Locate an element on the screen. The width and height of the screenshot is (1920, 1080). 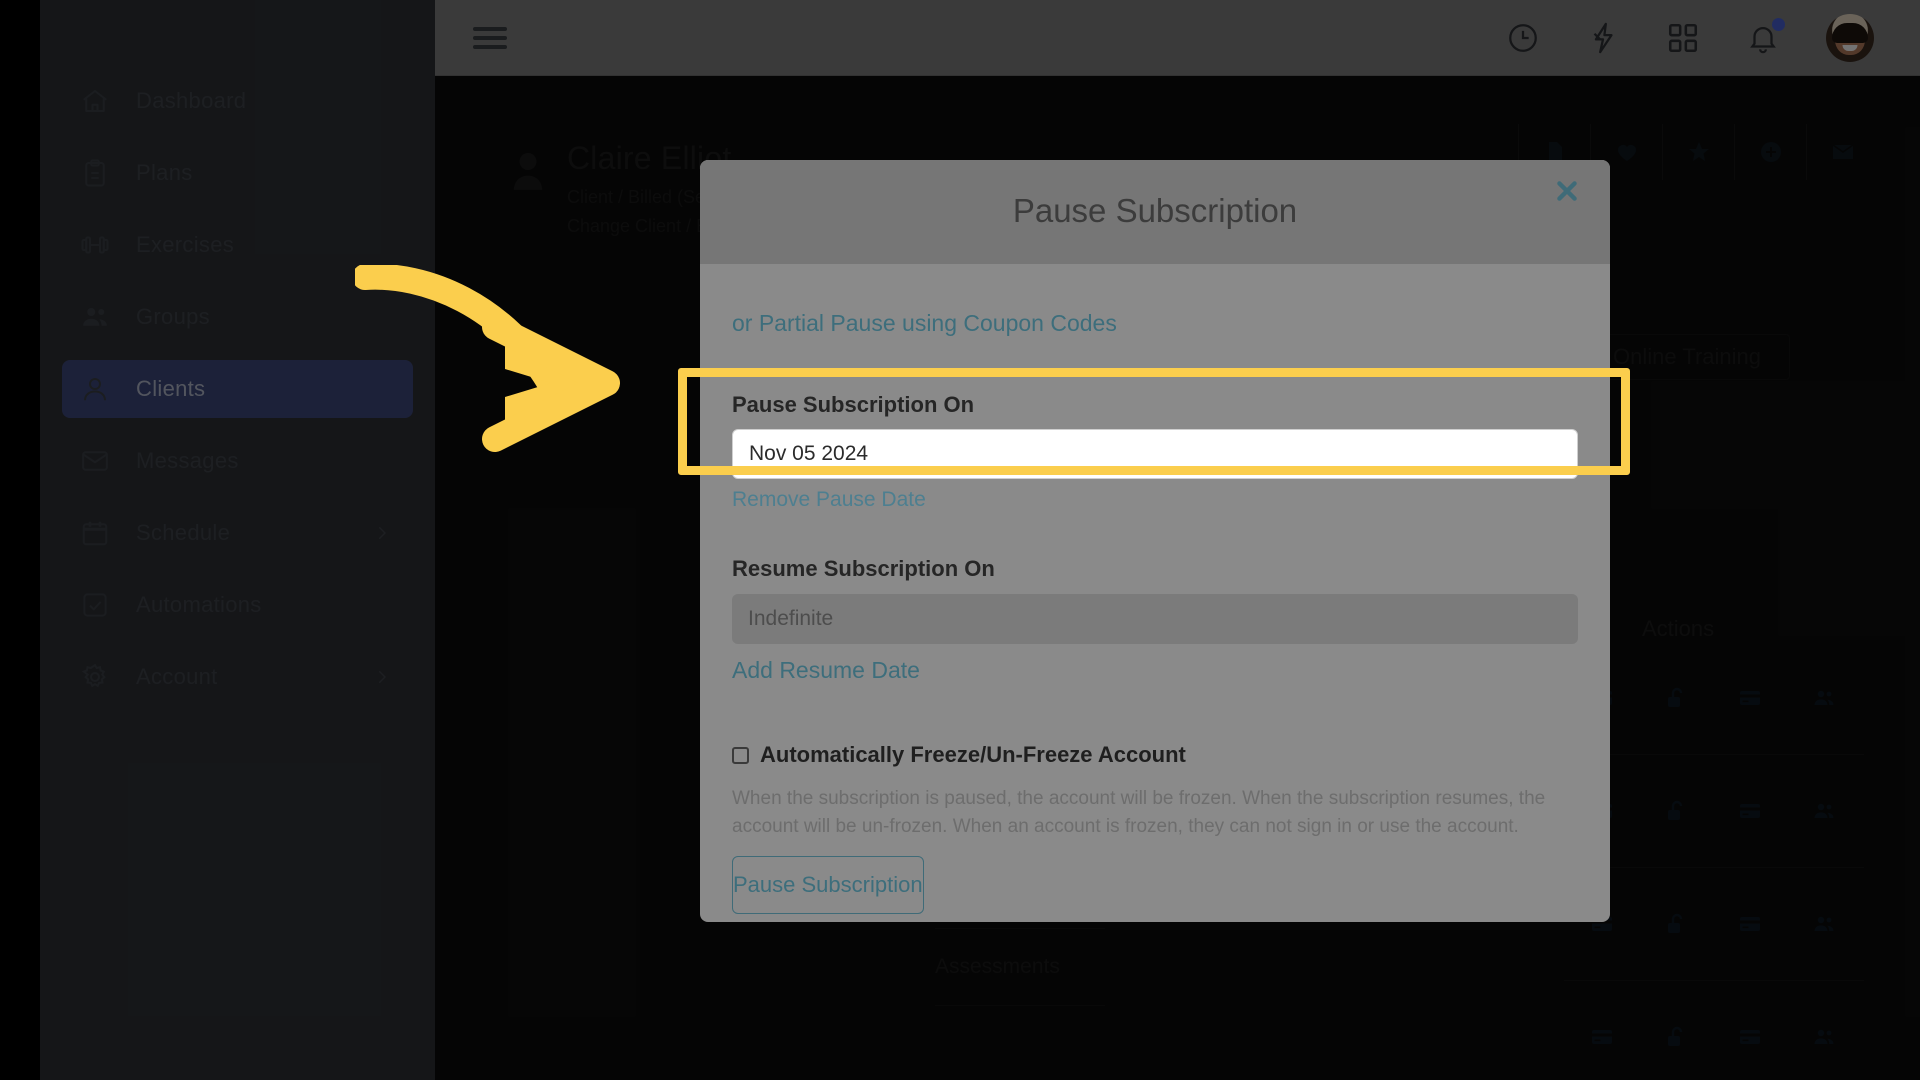
plus-circle-icon is located at coordinates (1770, 152).